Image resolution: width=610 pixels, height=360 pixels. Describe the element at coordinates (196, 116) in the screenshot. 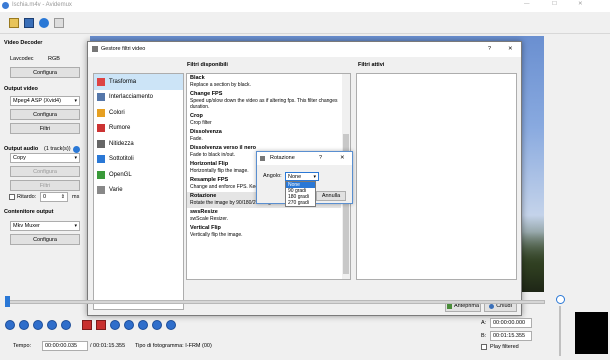

I see `filter-name: Crop` at that location.